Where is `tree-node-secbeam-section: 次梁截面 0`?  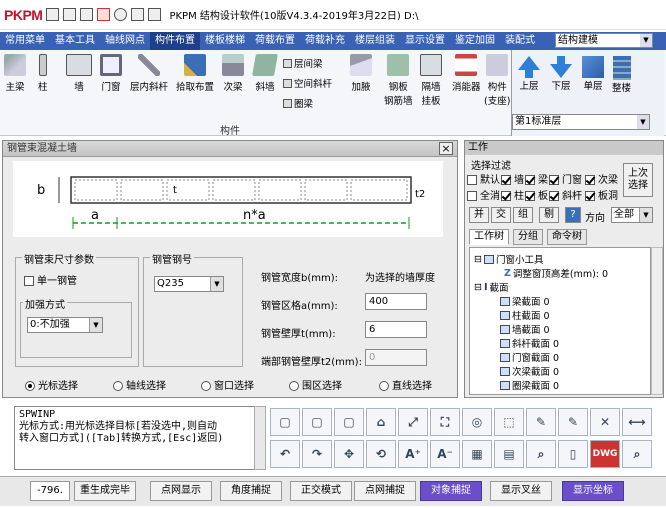 tree-node-secbeam-section: 次梁截面 0 is located at coordinates (529, 371).